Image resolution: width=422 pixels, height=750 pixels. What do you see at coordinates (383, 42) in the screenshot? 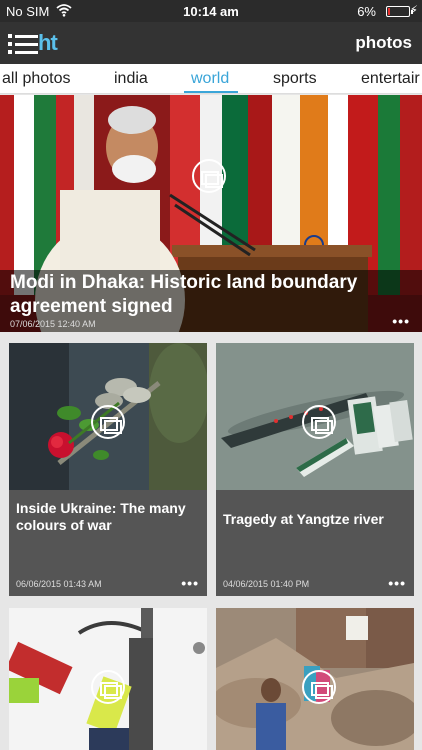
I see `page-title: photos` at bounding box center [383, 42].